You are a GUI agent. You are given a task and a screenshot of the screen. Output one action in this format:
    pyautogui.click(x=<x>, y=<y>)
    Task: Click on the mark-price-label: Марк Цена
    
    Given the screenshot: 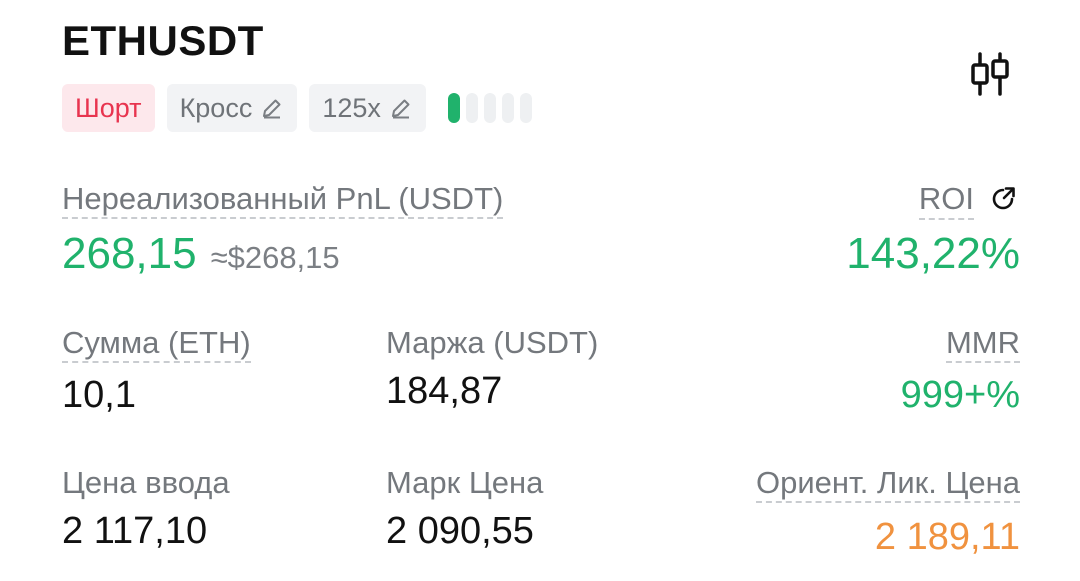 What is the action you would take?
    pyautogui.click(x=465, y=482)
    